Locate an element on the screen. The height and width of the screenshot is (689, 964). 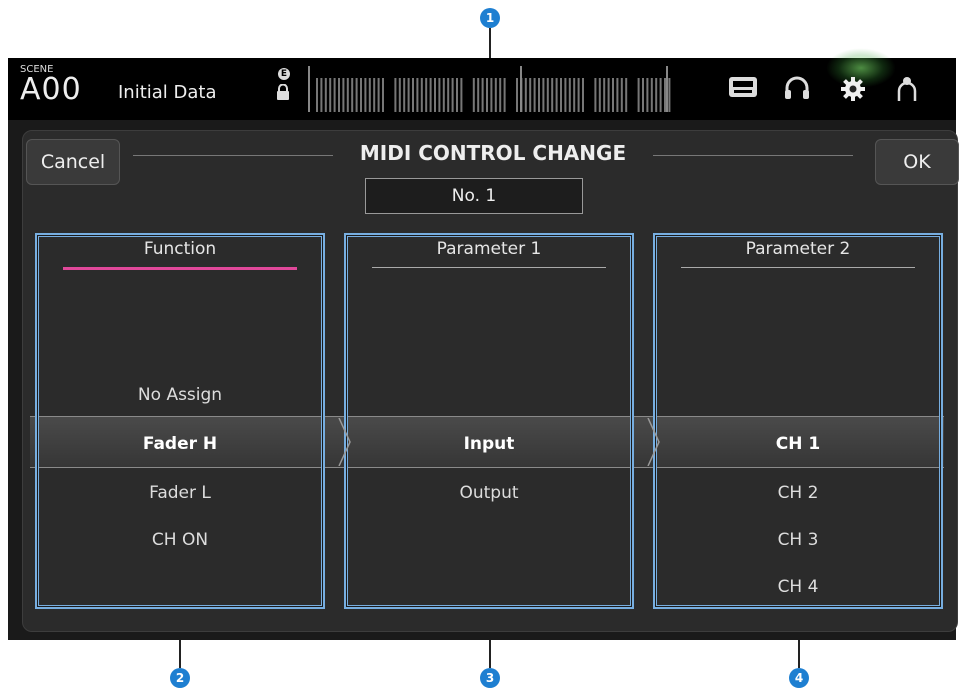
parameter-2-item-ch-4: CH 4 is located at coordinates (798, 587).